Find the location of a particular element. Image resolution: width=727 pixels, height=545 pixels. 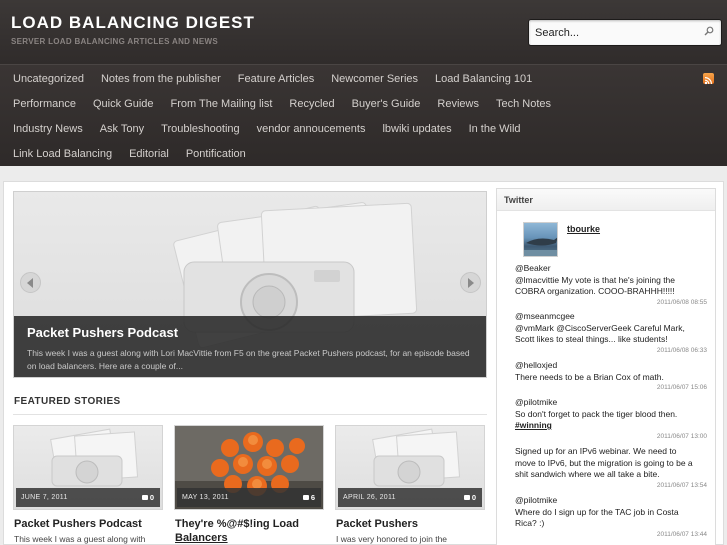

tweet-timestamp: 2011/06/07 13:54 is located at coordinates (682, 485).